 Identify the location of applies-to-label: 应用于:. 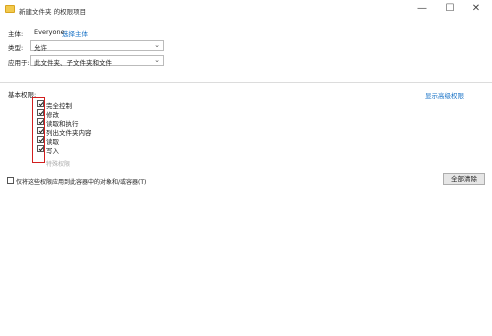
(19, 63).